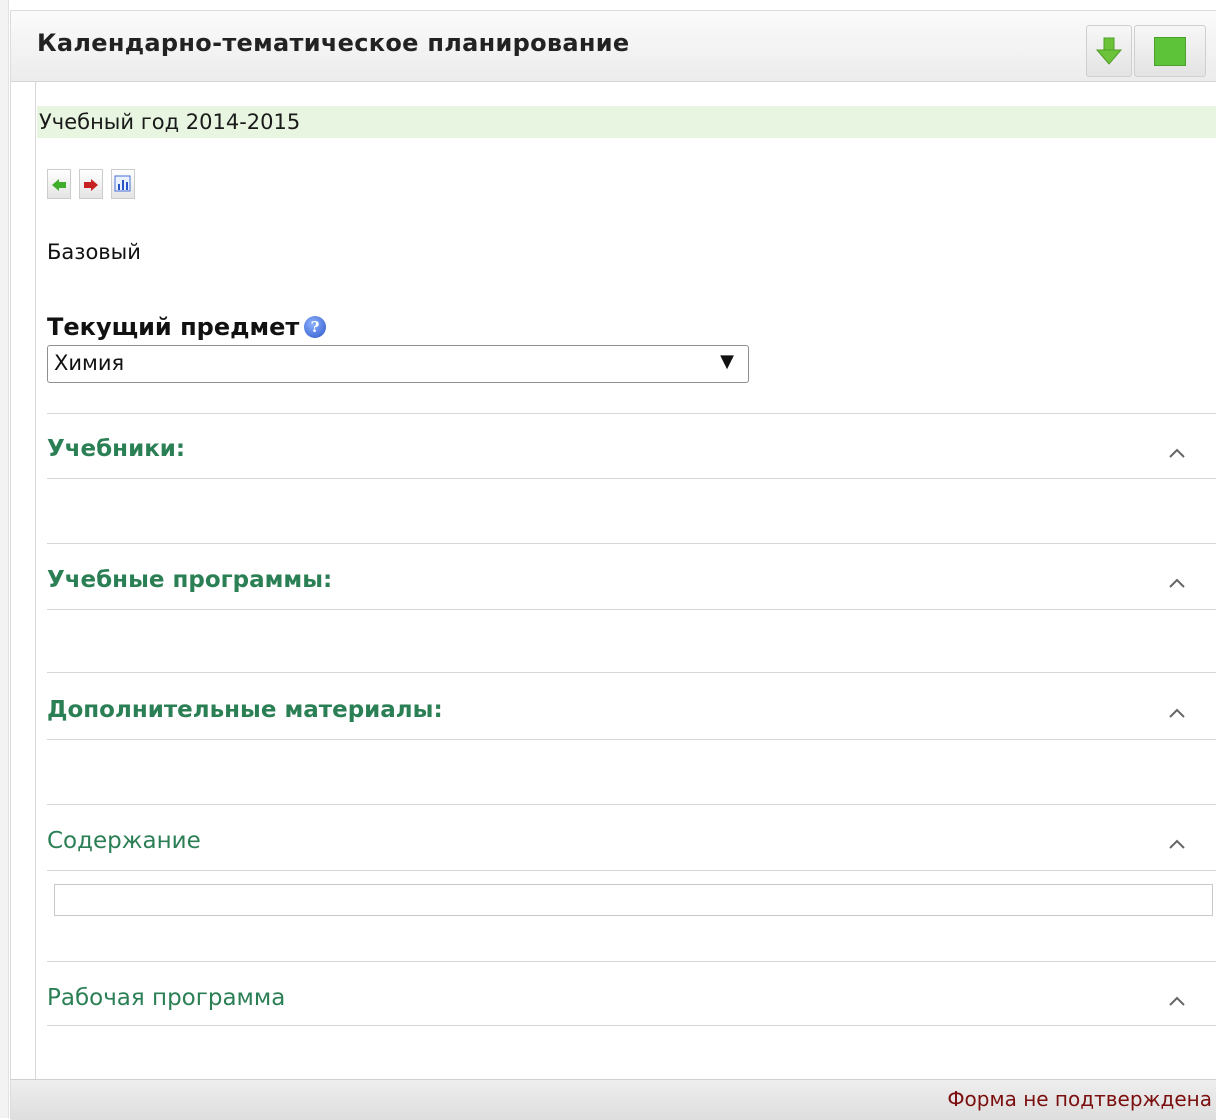 This screenshot has width=1216, height=1120. Describe the element at coordinates (59, 184) in the screenshot. I see `import-icon` at that location.